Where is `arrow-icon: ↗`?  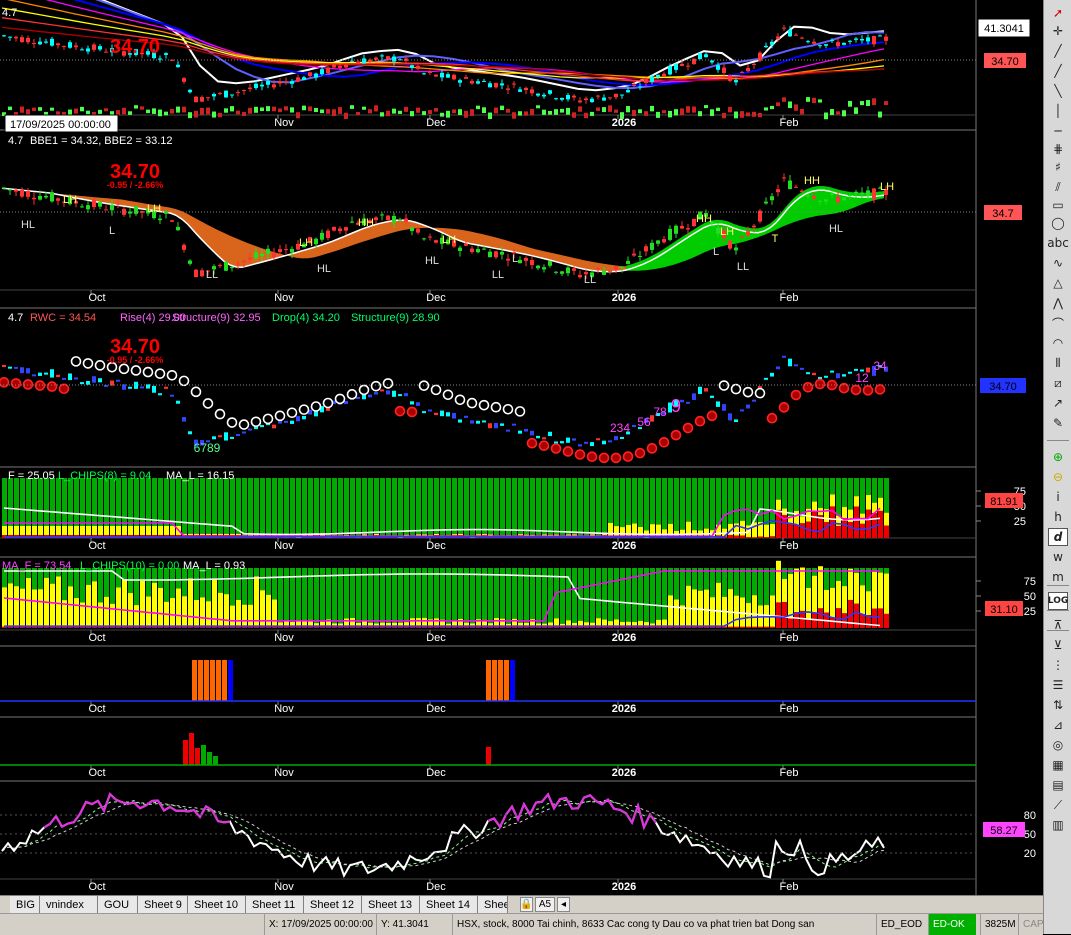 arrow-icon: ↗ is located at coordinates (1058, 403).